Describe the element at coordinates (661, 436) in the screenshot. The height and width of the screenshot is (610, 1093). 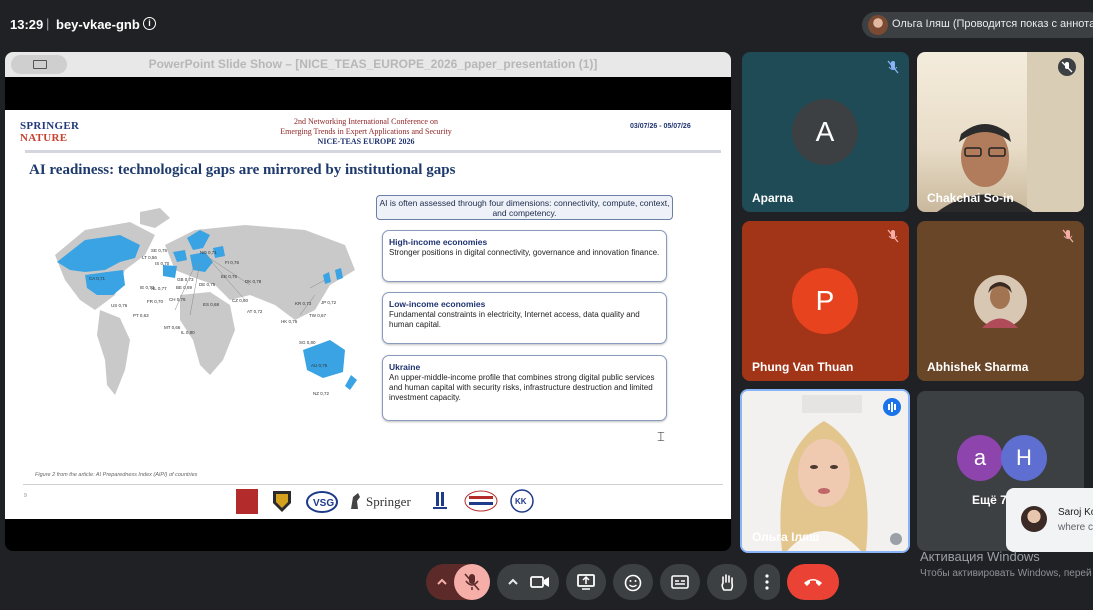
I see `text-cursor-icon: ⌶` at that location.